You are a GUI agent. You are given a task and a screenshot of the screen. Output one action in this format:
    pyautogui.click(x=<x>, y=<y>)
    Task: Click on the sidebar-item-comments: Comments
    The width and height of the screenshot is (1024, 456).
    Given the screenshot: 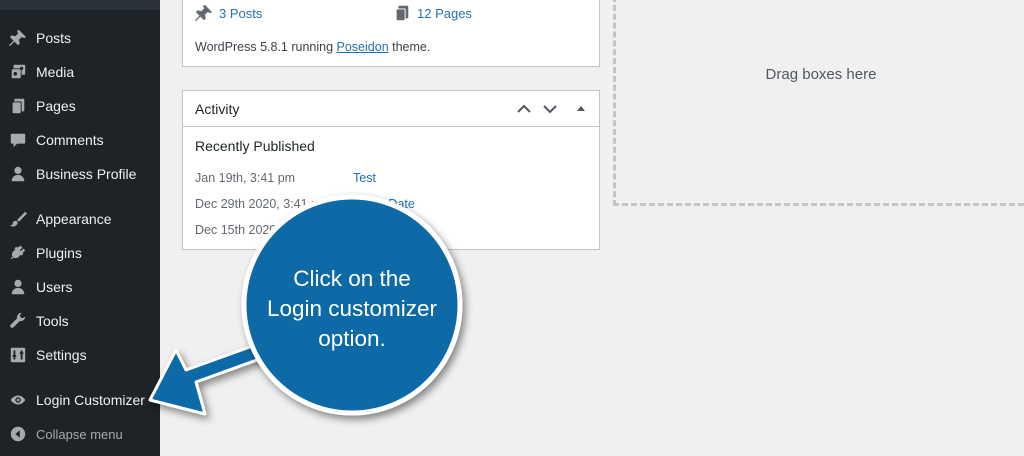 What is the action you would take?
    pyautogui.click(x=80, y=140)
    